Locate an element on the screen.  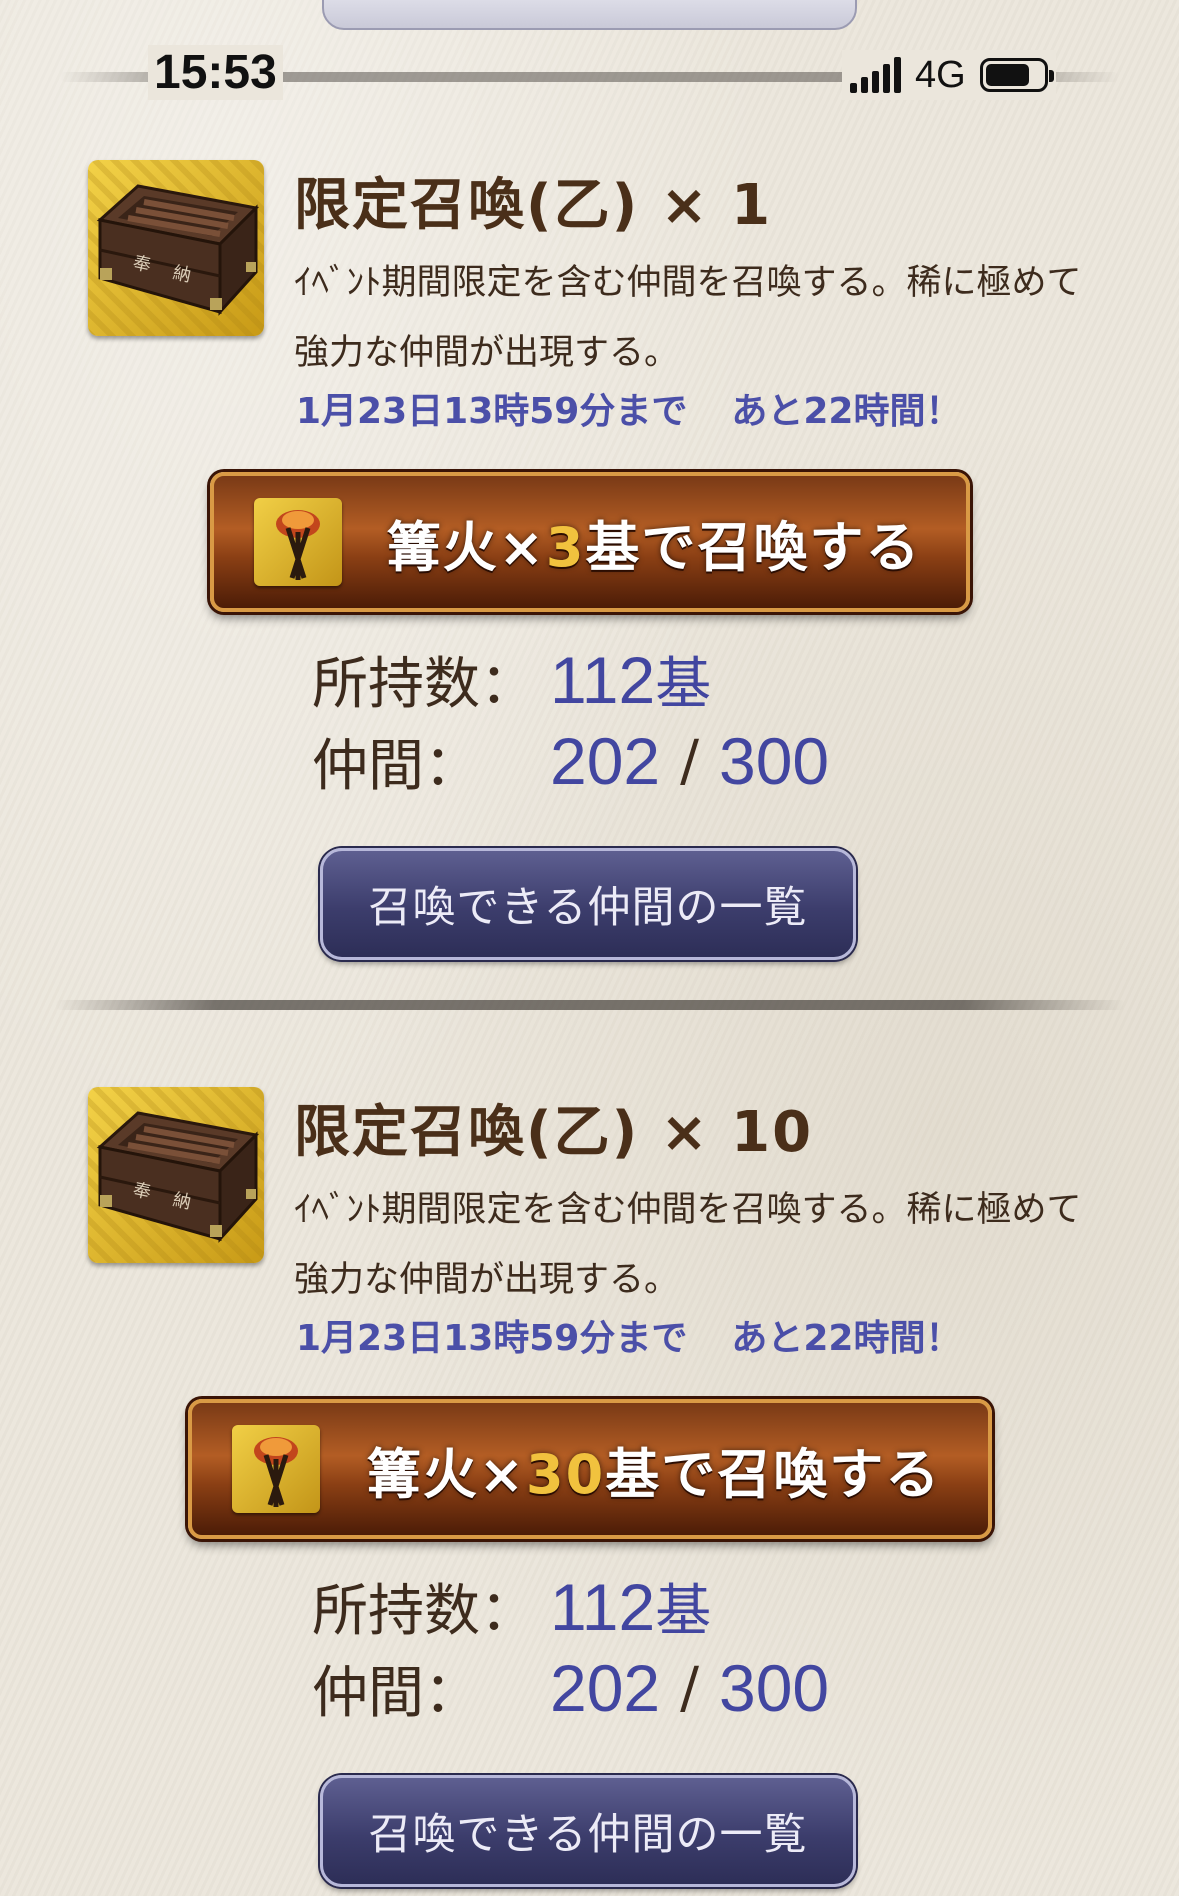
status-indicators: 4G is located at coordinates (949, 75).